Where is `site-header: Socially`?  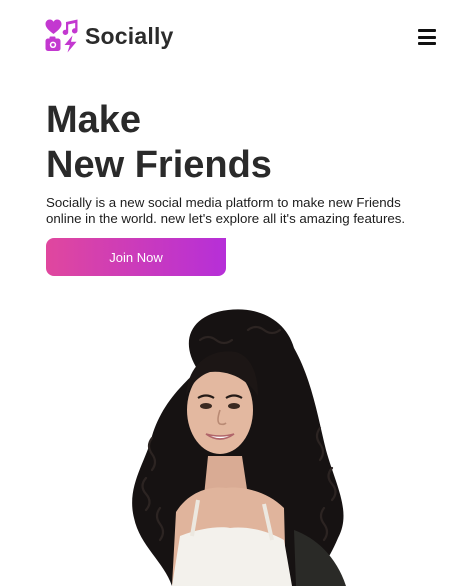
site-header: Socially is located at coordinates (230, 36).